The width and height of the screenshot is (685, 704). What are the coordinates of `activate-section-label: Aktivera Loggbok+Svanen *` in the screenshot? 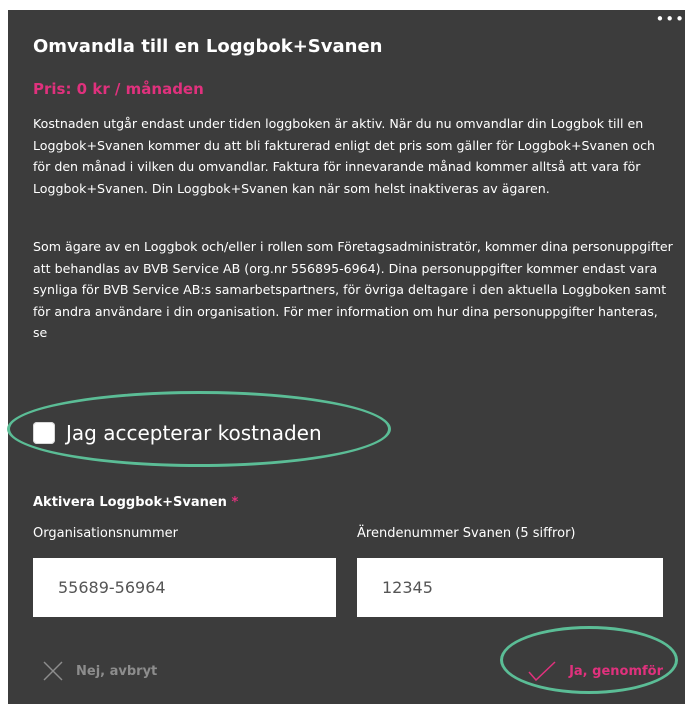 It's located at (135, 502).